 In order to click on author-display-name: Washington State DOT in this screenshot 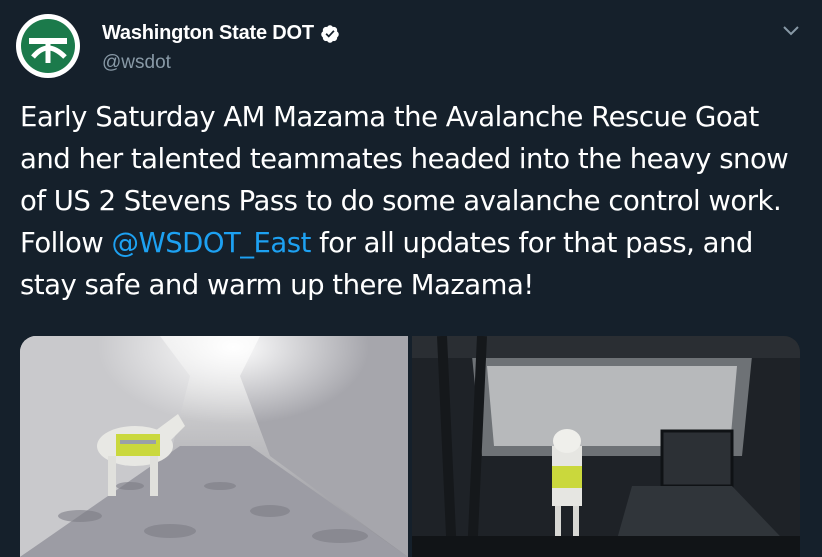, I will do `click(208, 33)`.